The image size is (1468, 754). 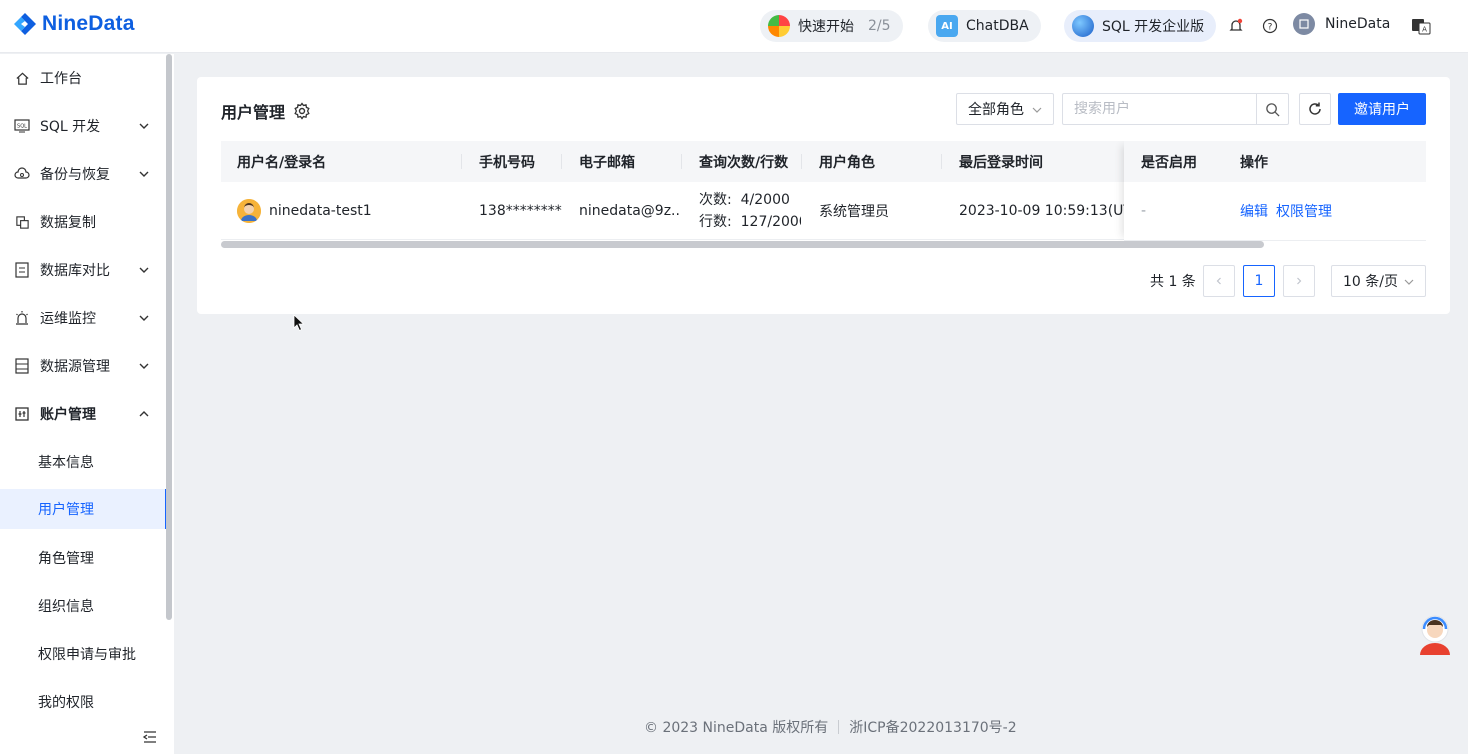 What do you see at coordinates (507, 161) in the screenshot?
I see `column-header-phone: 手机号码` at bounding box center [507, 161].